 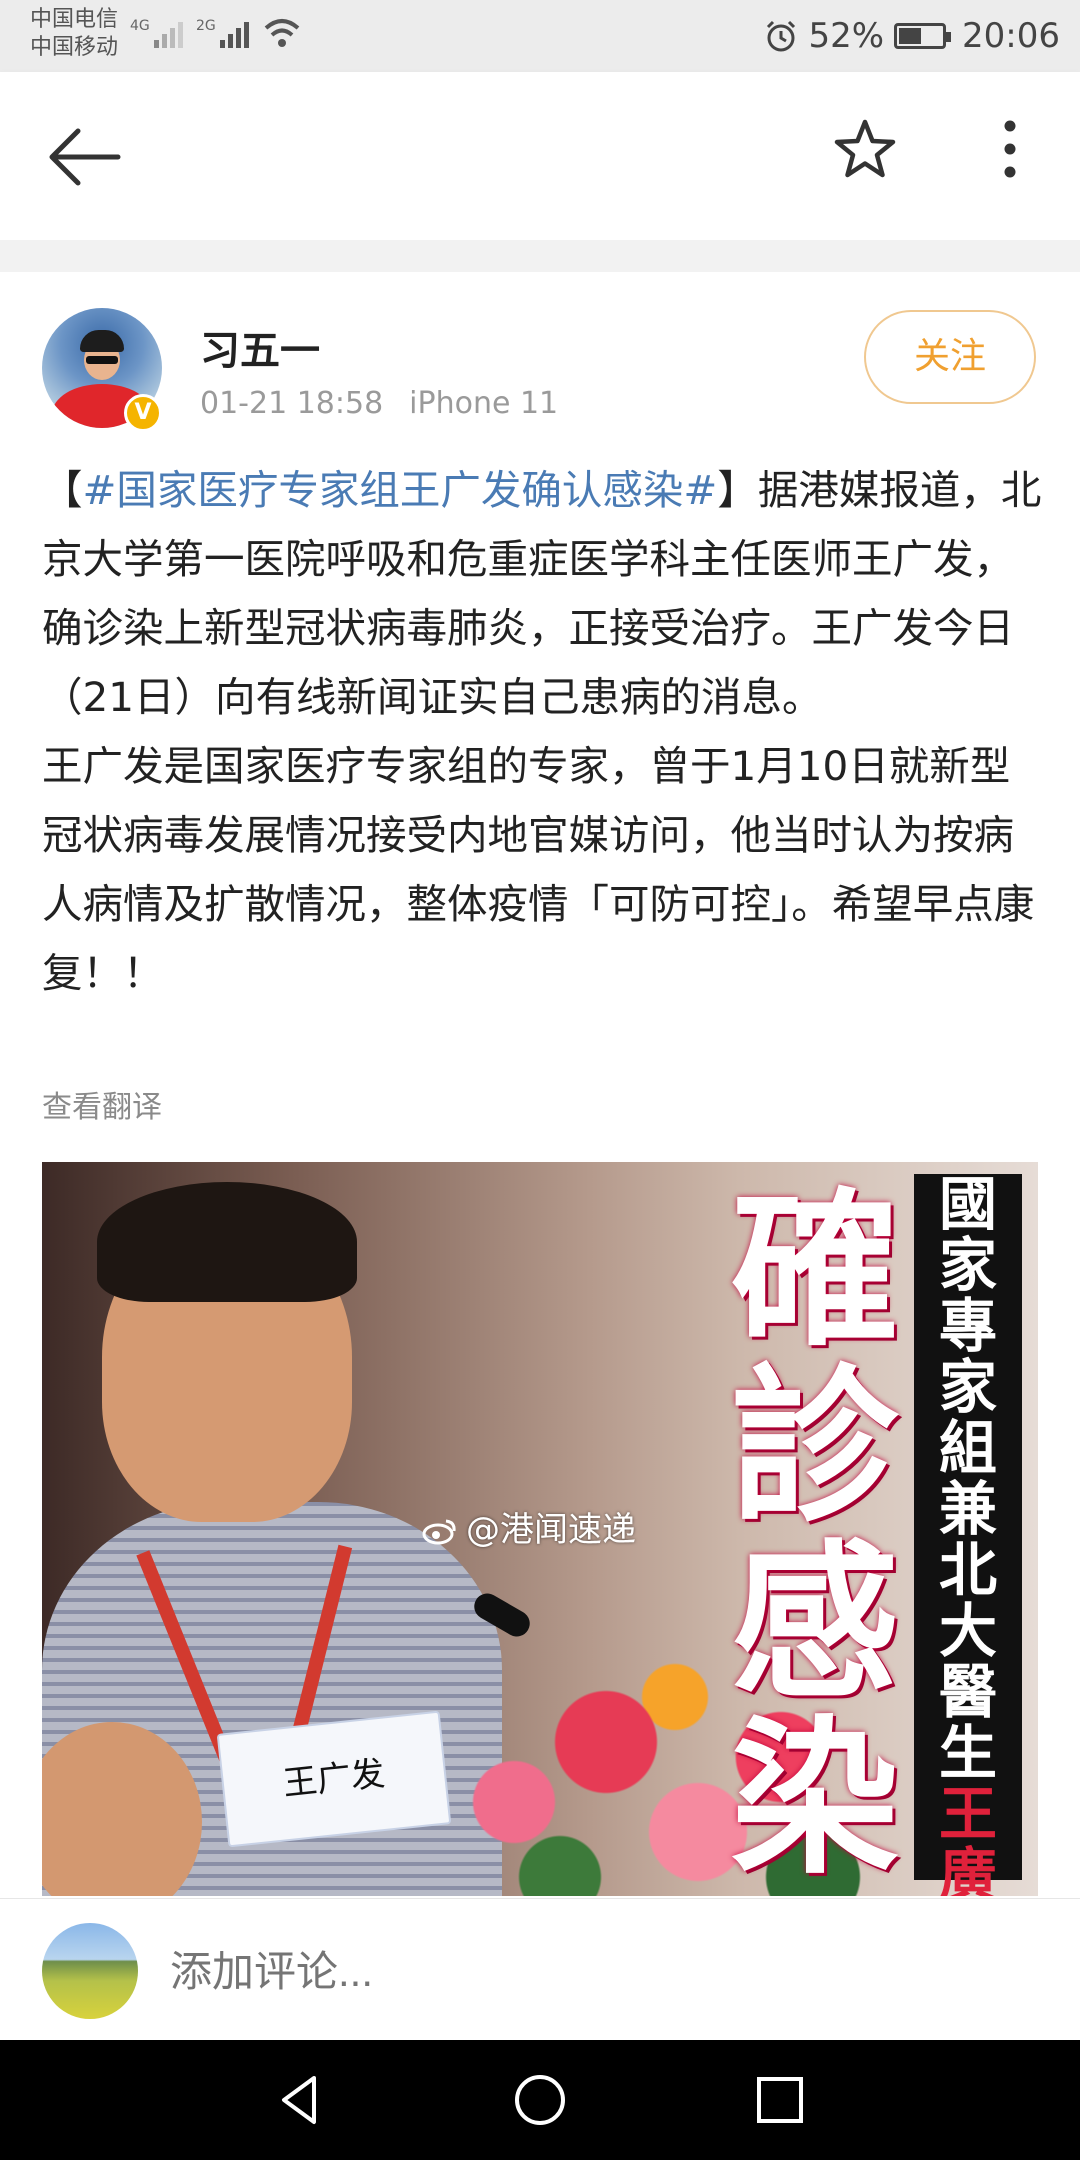 What do you see at coordinates (206, 26) in the screenshot?
I see `net-2-label: 2G` at bounding box center [206, 26].